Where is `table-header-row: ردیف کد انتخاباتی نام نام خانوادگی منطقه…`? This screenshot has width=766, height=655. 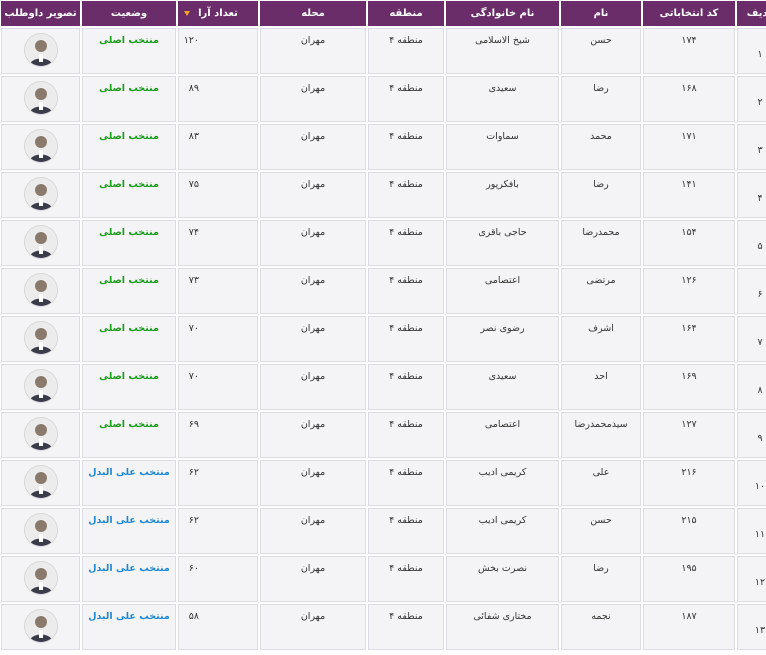
table-header-row: ردیف کد انتخاباتی نام نام خانوادگی منطقه… is located at coordinates (383, 13).